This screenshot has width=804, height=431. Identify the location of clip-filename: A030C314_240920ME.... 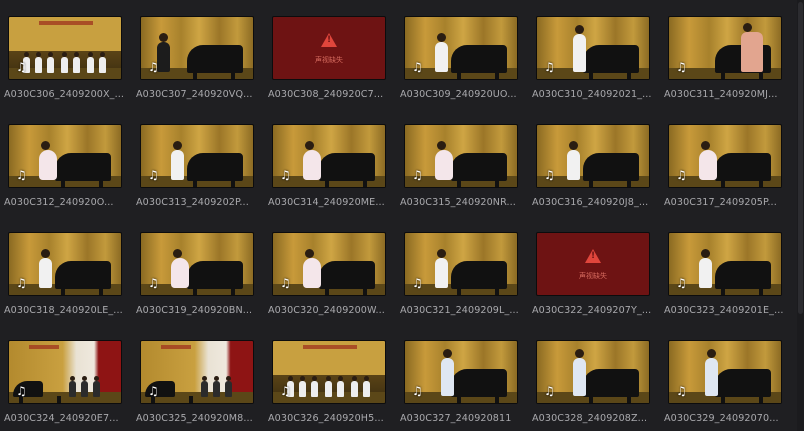
(326, 202).